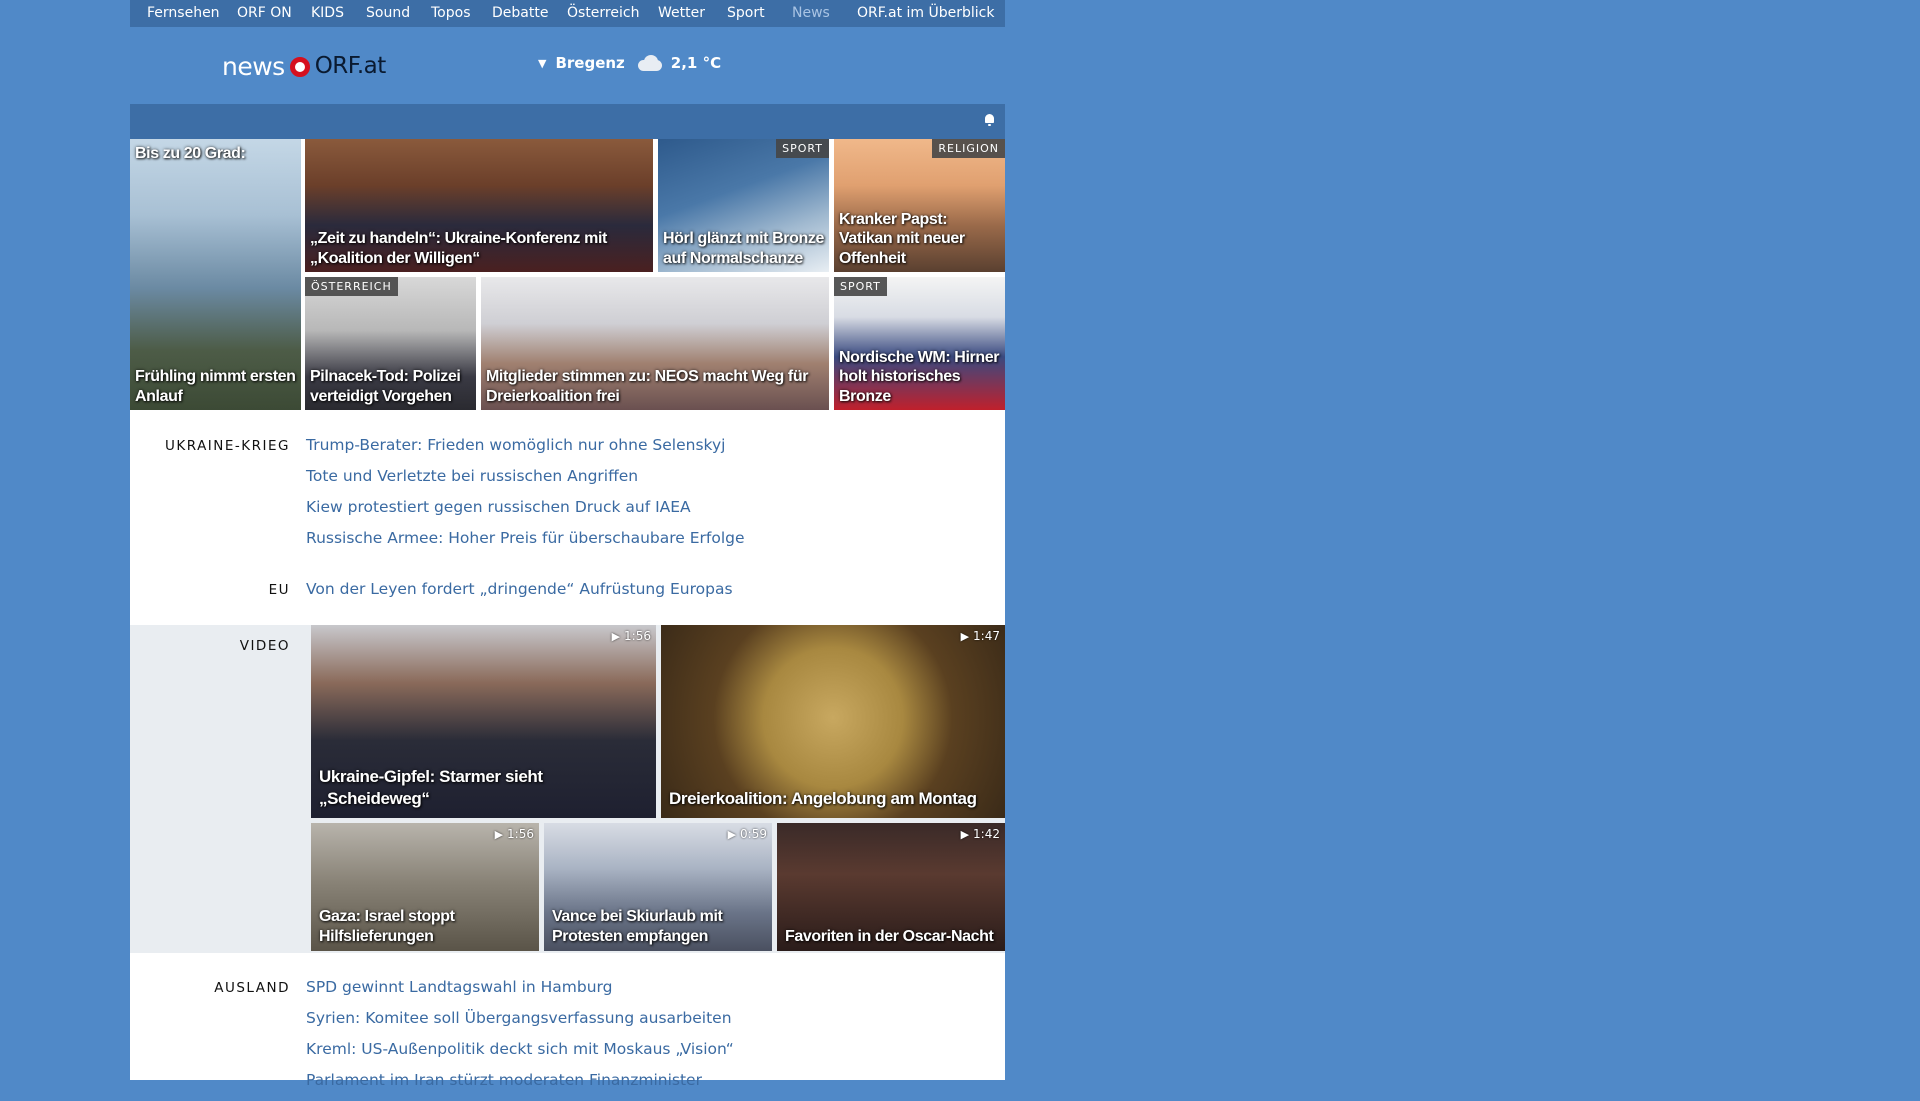 The image size is (1920, 1101). Describe the element at coordinates (980, 834) in the screenshot. I see `video-duration: 1:42` at that location.